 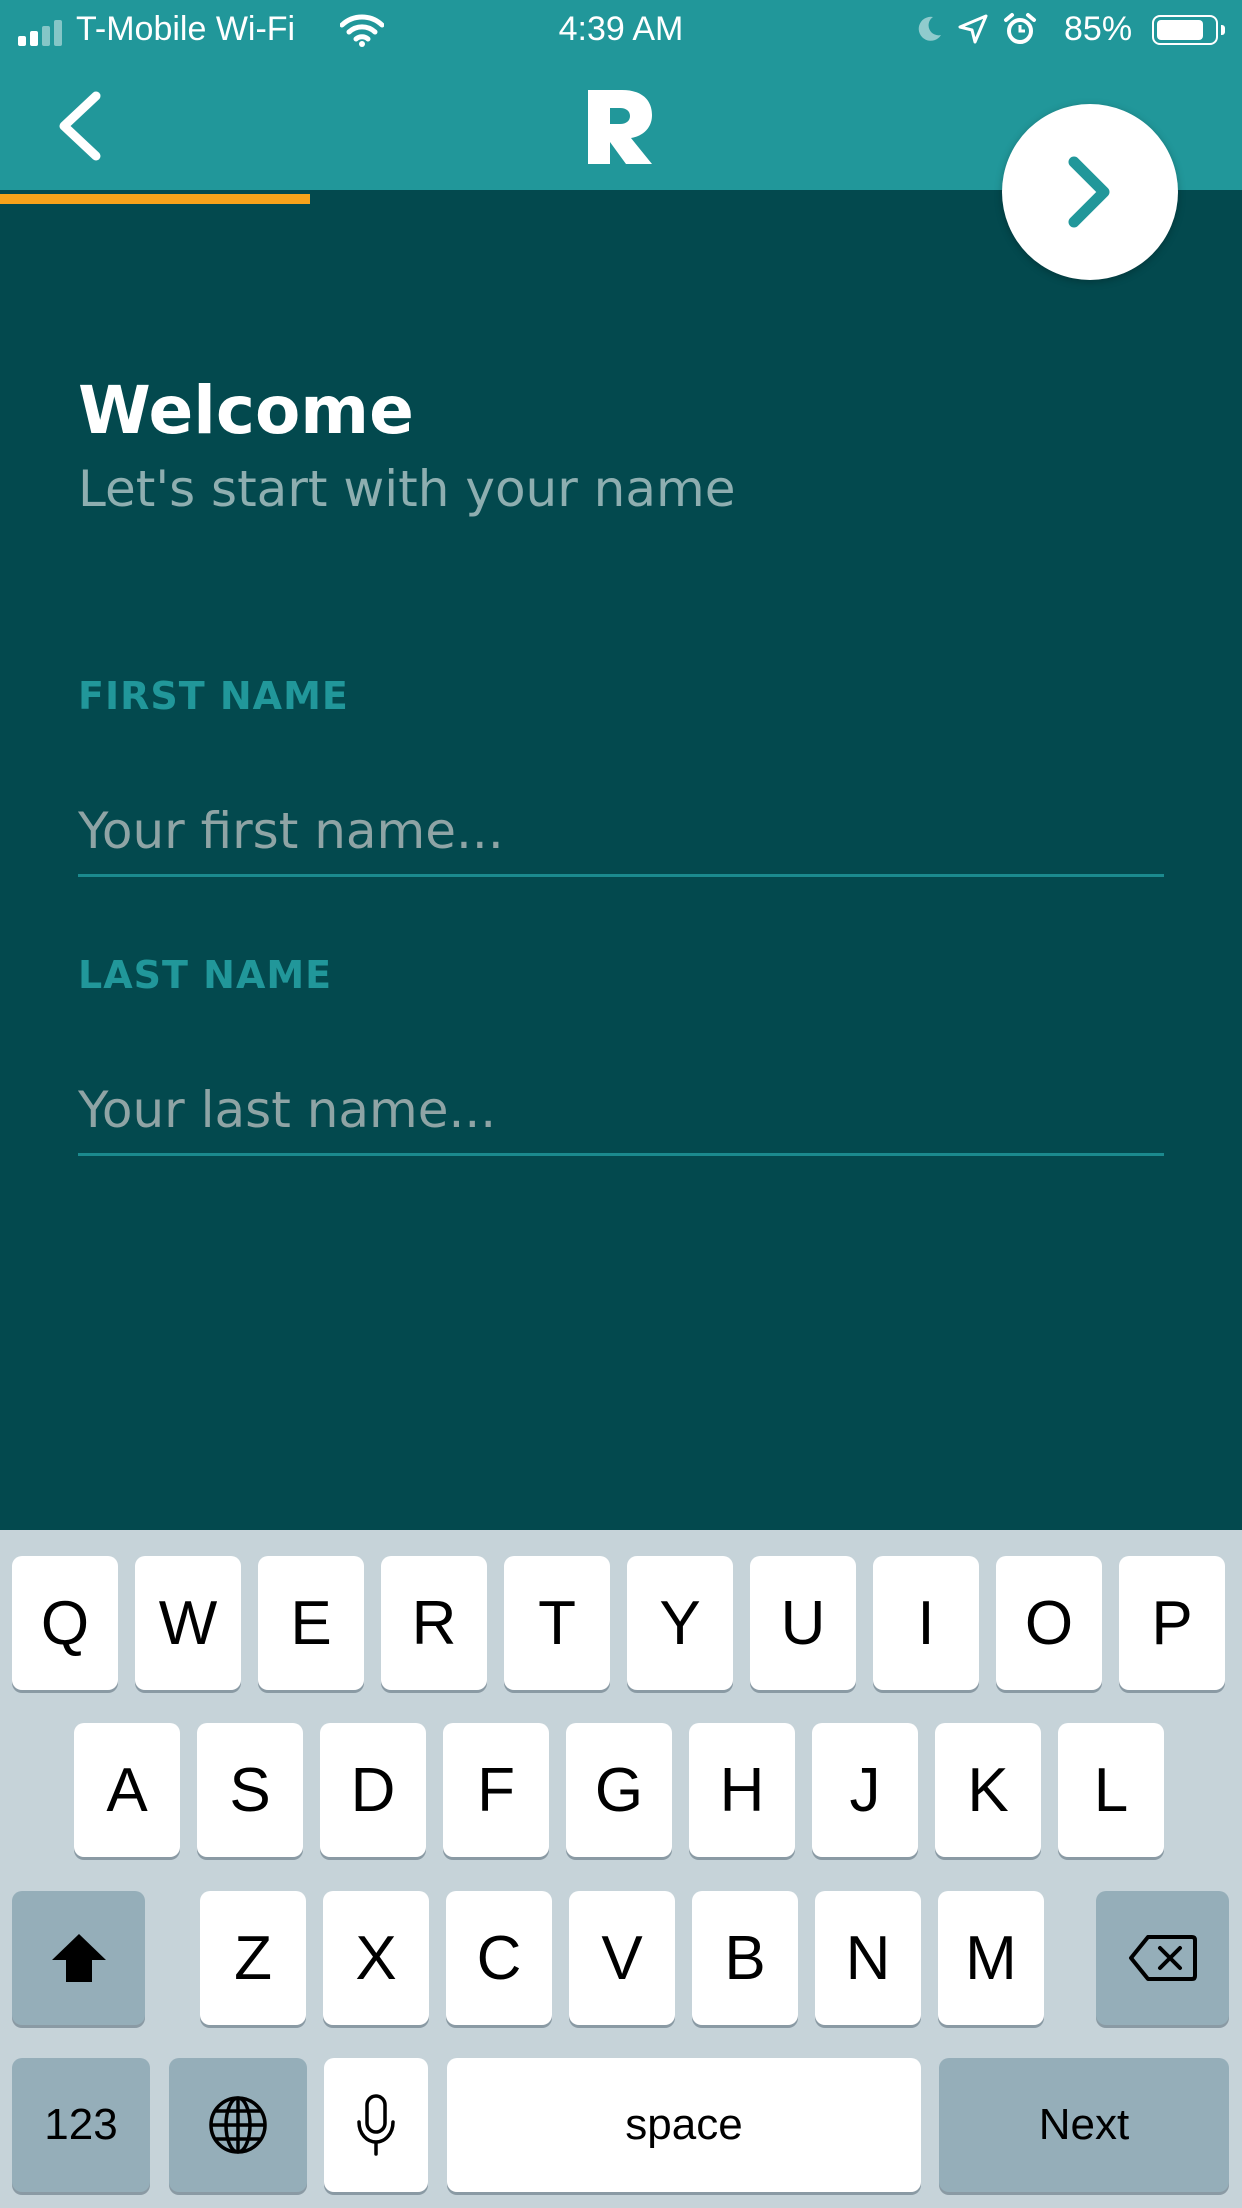 I want to click on page-title: Welcome, so click(x=246, y=410).